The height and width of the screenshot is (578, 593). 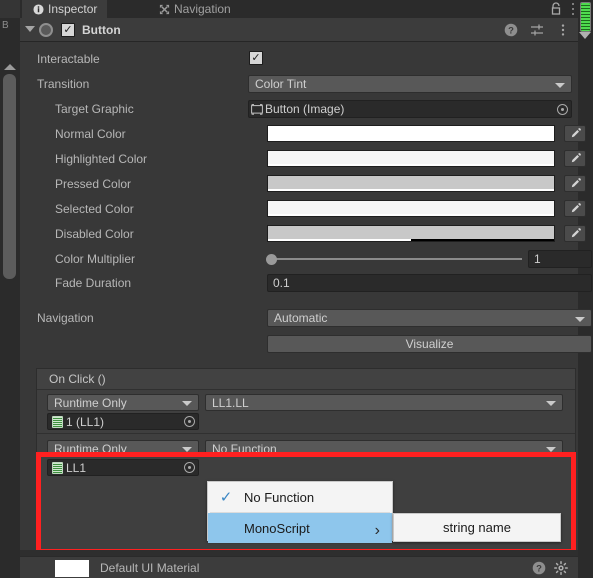 I want to click on color-multiplier-slider-track, so click(x=394, y=259).